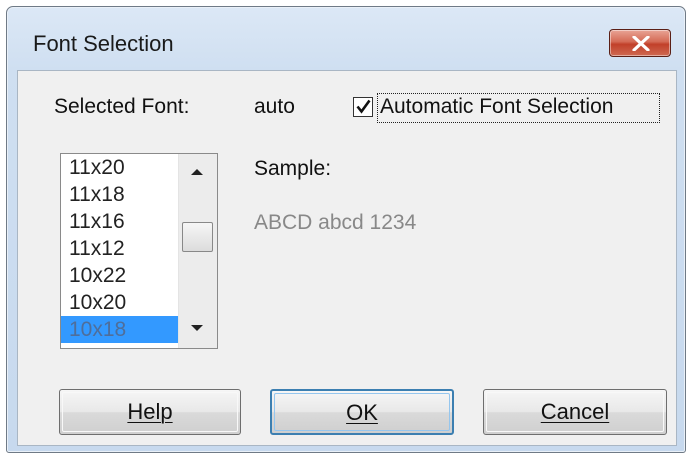 The image size is (692, 457). What do you see at coordinates (496, 107) in the screenshot?
I see `automatic-font-selection-label: Automatic Font Selection` at bounding box center [496, 107].